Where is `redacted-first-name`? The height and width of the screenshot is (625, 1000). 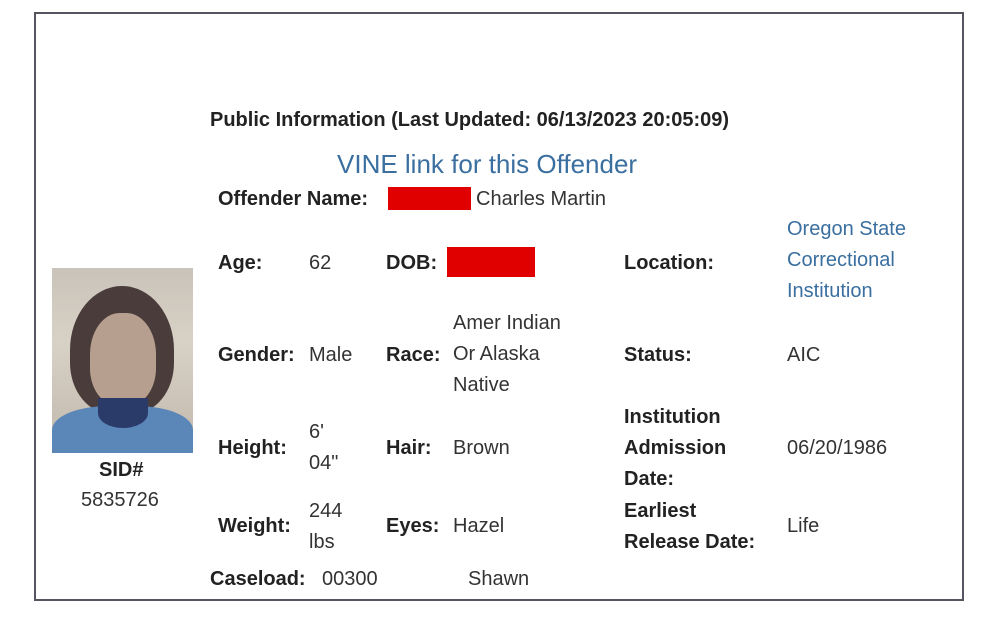
redacted-first-name is located at coordinates (429, 198).